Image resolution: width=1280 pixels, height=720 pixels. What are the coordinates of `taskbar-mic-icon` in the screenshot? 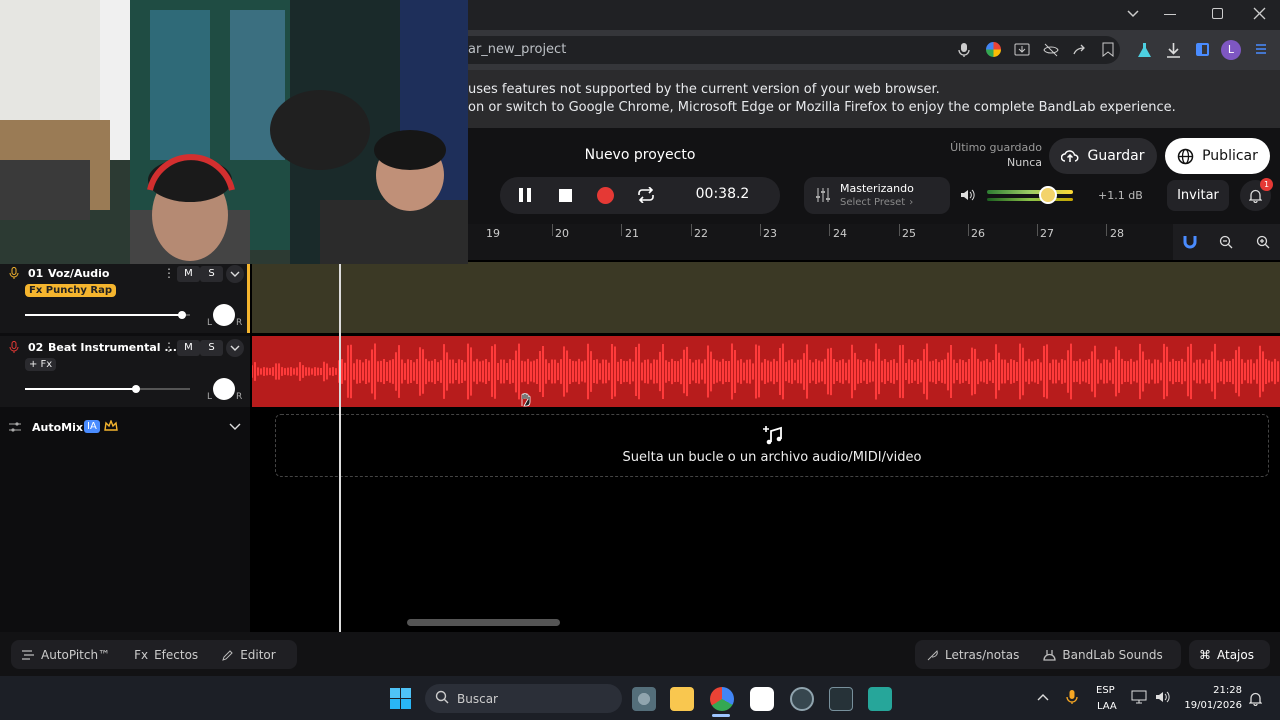 It's located at (1072, 697).